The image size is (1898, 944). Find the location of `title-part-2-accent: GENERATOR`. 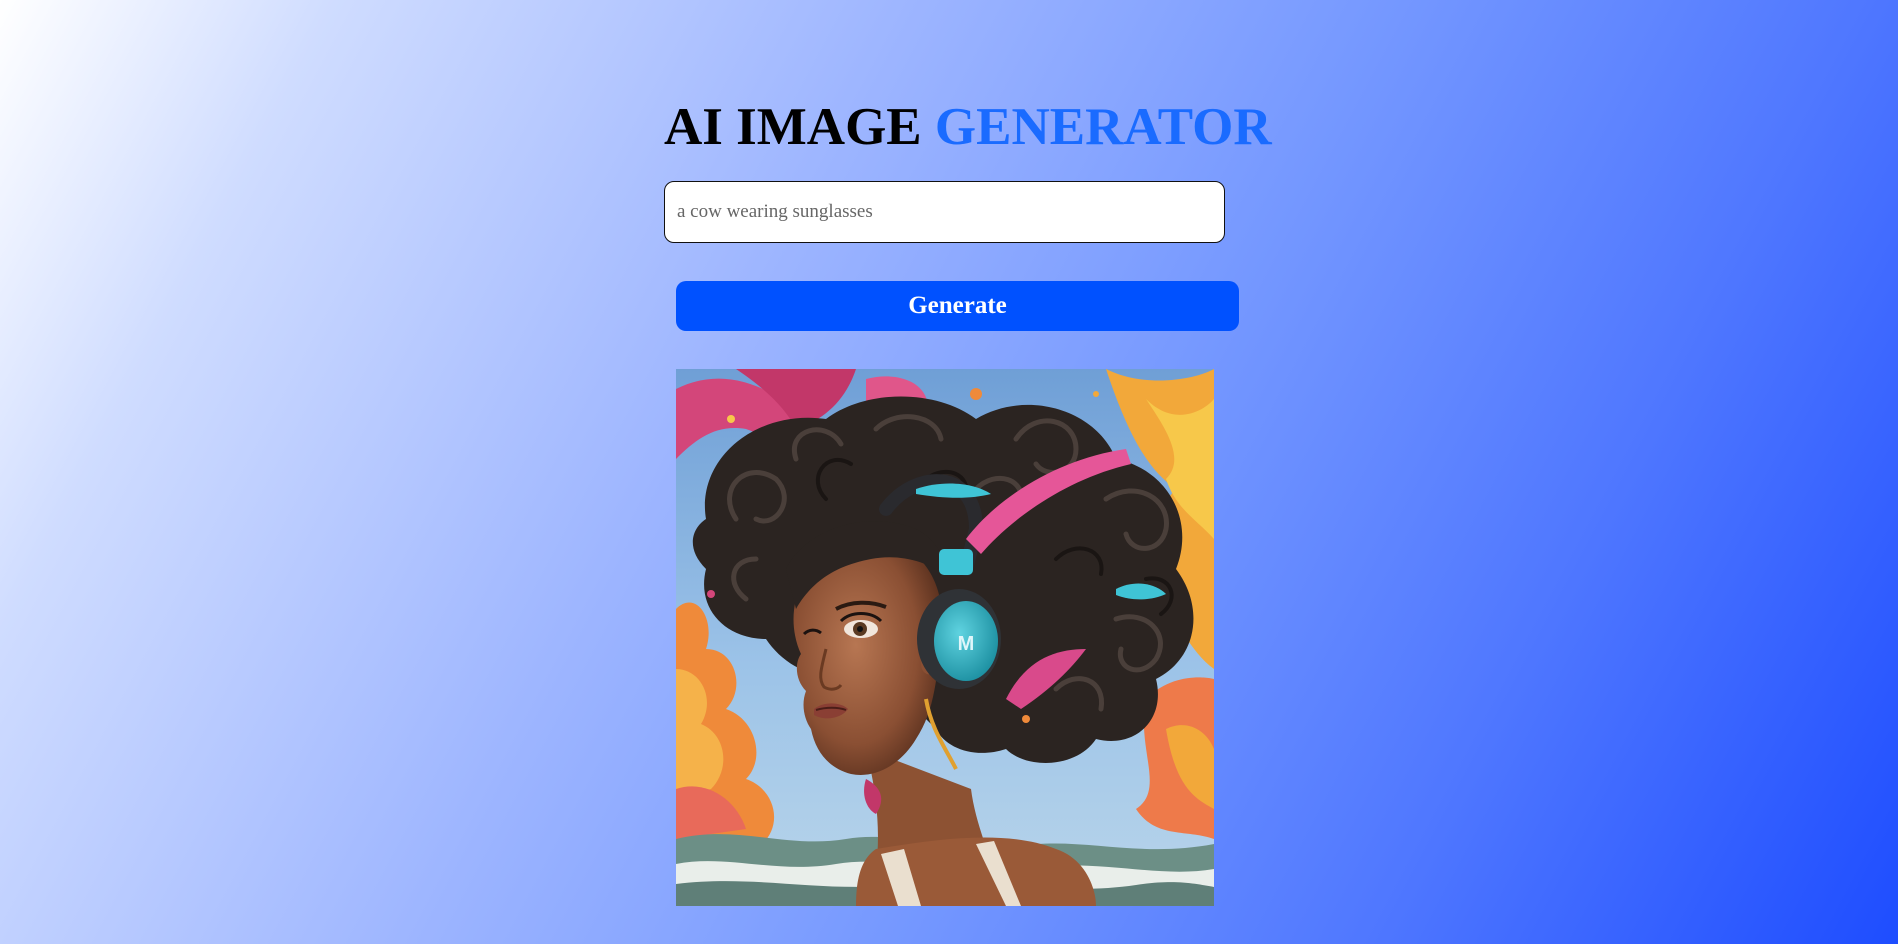

title-part-2-accent: GENERATOR is located at coordinates (1103, 127).